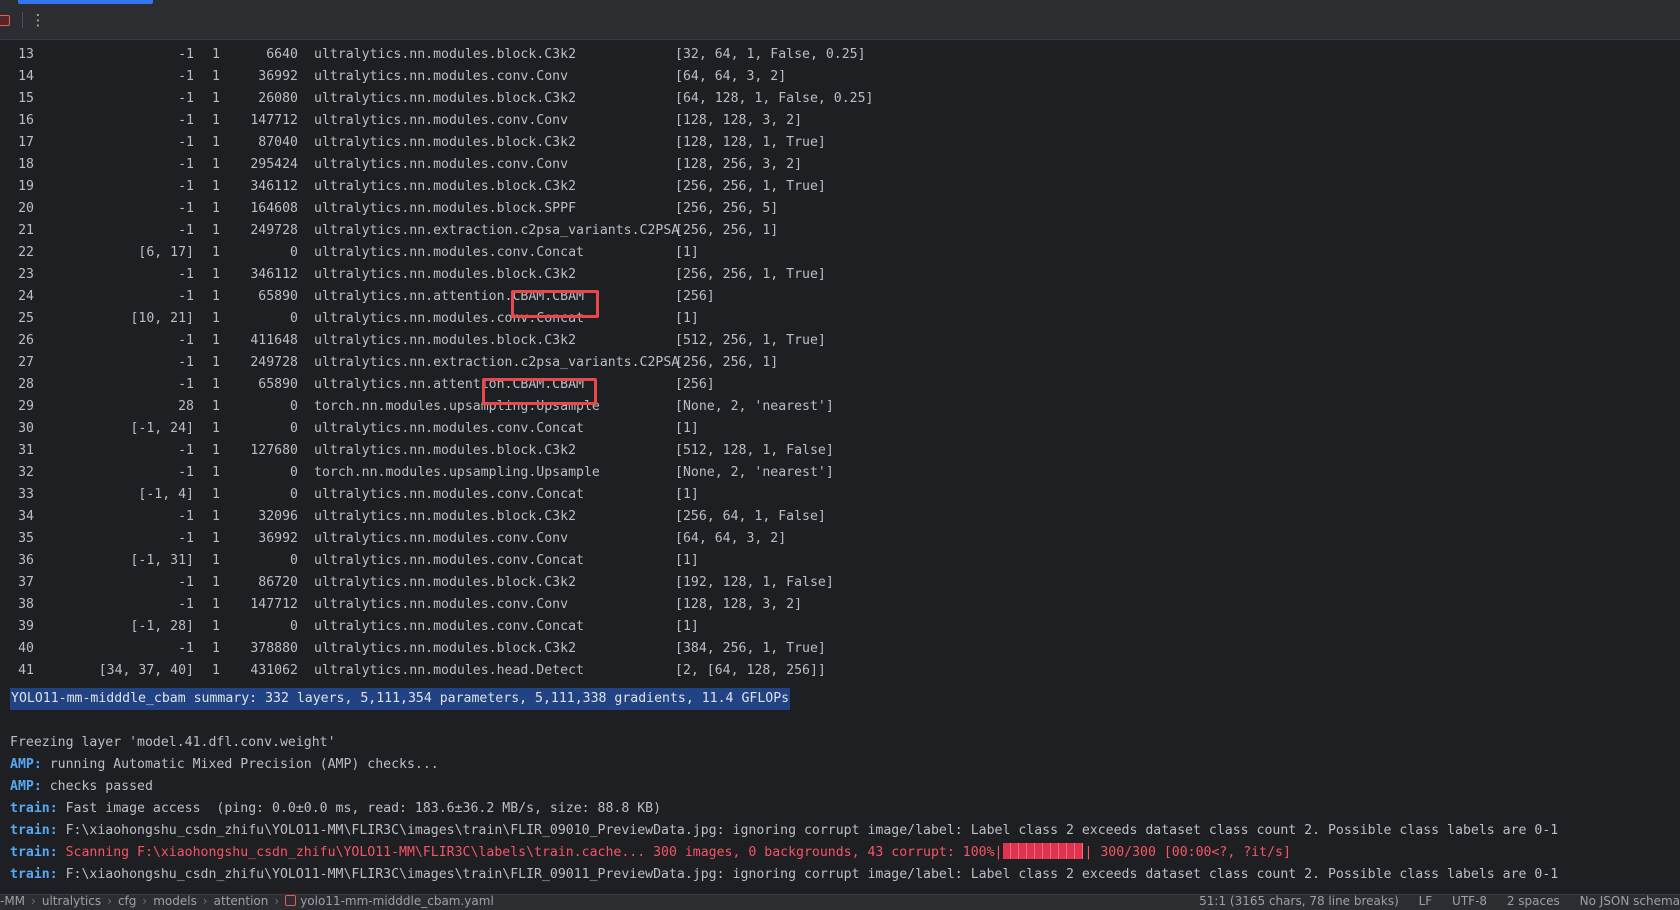 This screenshot has height=910, width=1680. I want to click on layer-arguments: [256, 256, 1], so click(727, 230).